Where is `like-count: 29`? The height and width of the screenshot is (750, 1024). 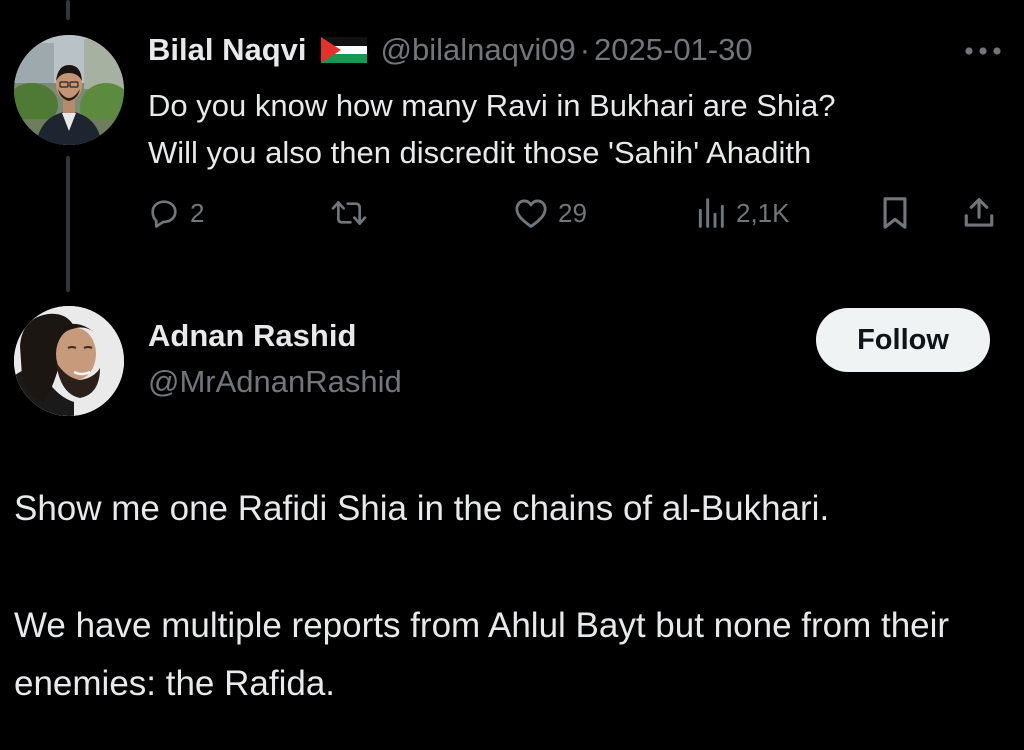 like-count: 29 is located at coordinates (572, 212).